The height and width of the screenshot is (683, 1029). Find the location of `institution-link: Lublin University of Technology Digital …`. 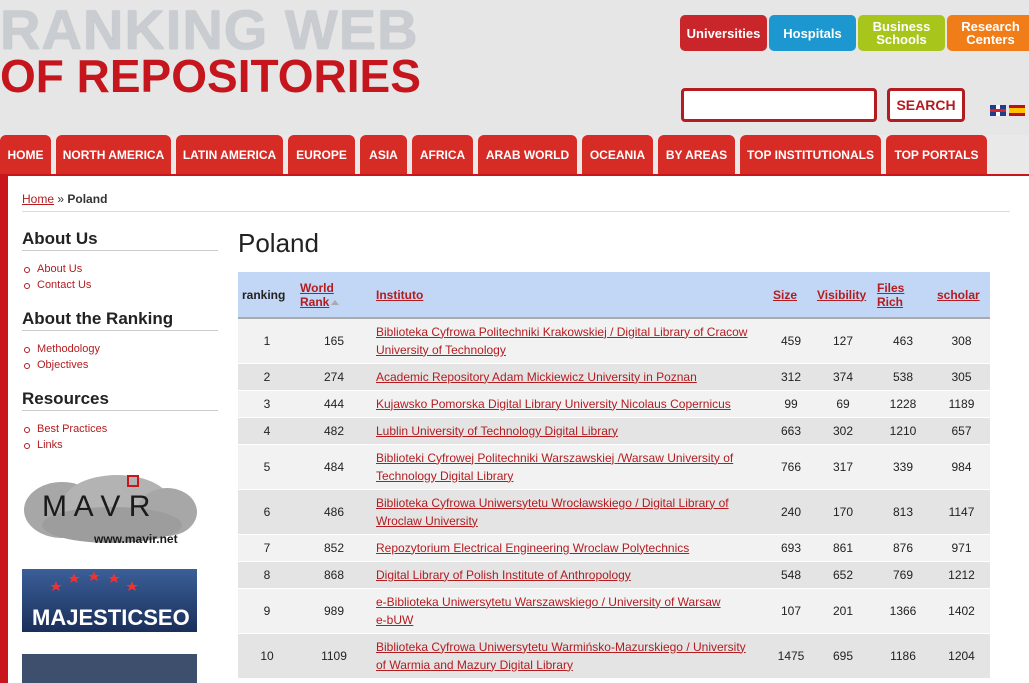

institution-link: Lublin University of Technology Digital … is located at coordinates (497, 431).